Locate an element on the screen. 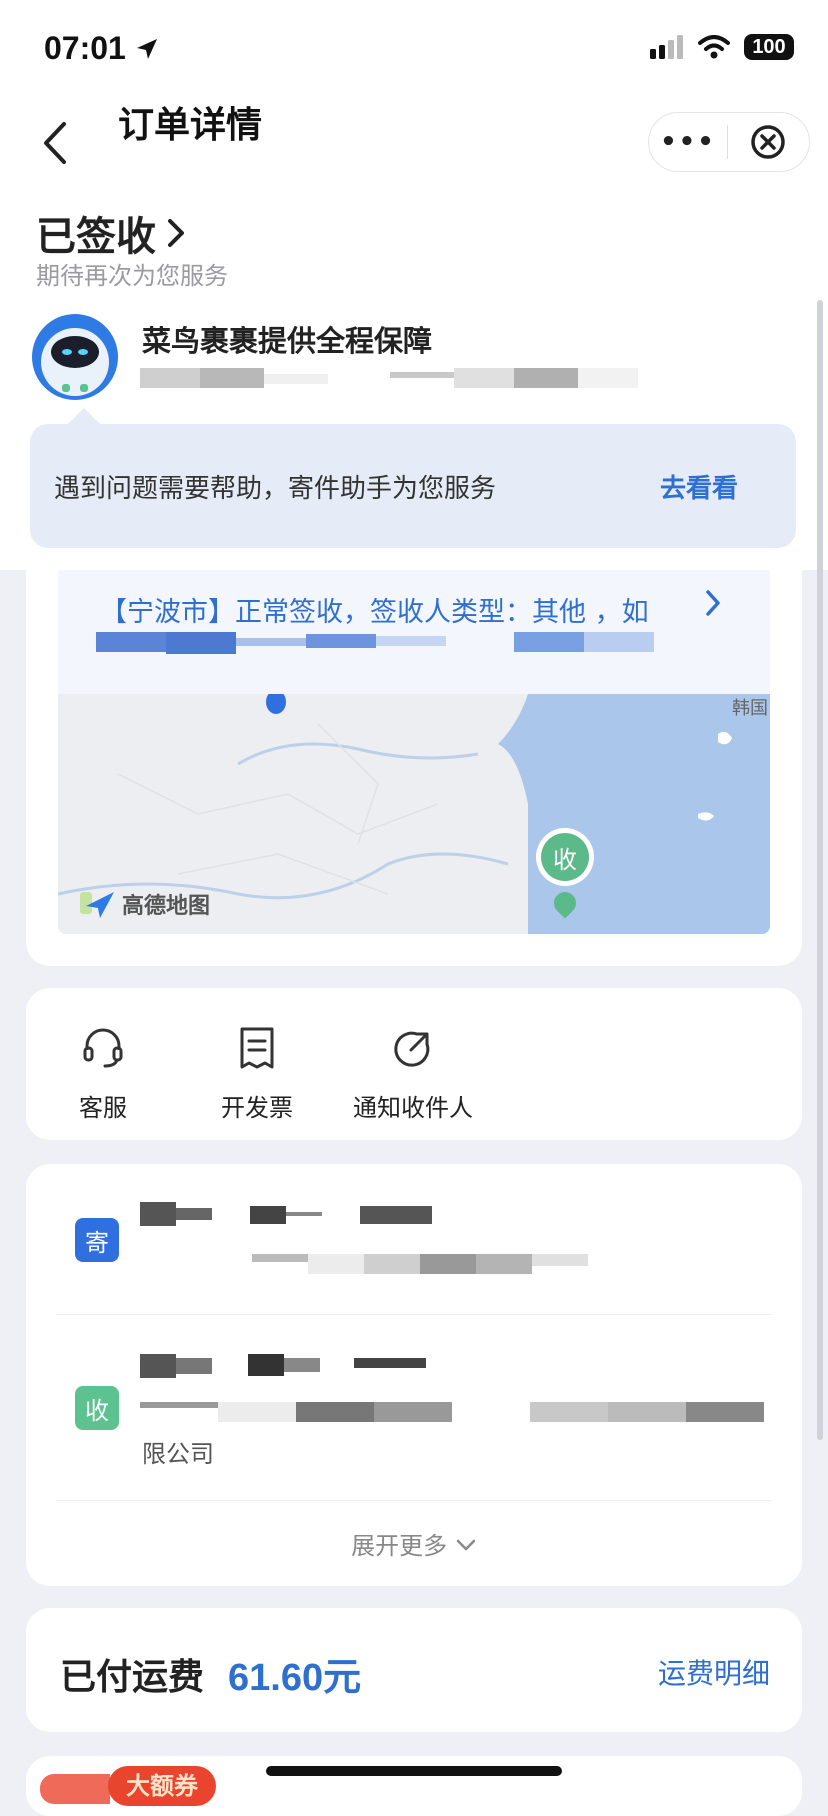  location-arrow-icon is located at coordinates (146, 49).